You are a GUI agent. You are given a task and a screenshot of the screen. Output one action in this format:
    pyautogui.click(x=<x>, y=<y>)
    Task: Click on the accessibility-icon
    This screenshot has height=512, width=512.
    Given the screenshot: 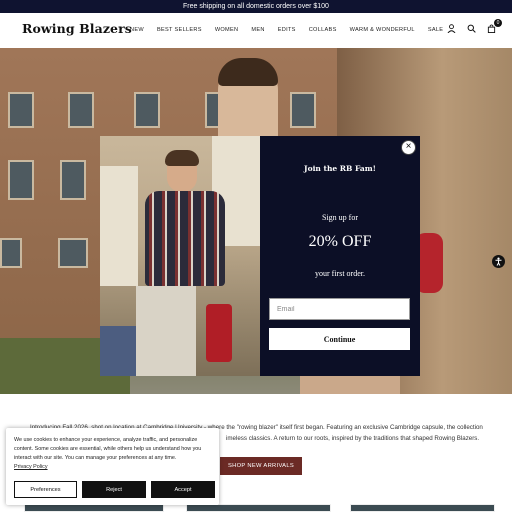 What is the action you would take?
    pyautogui.click(x=498, y=261)
    